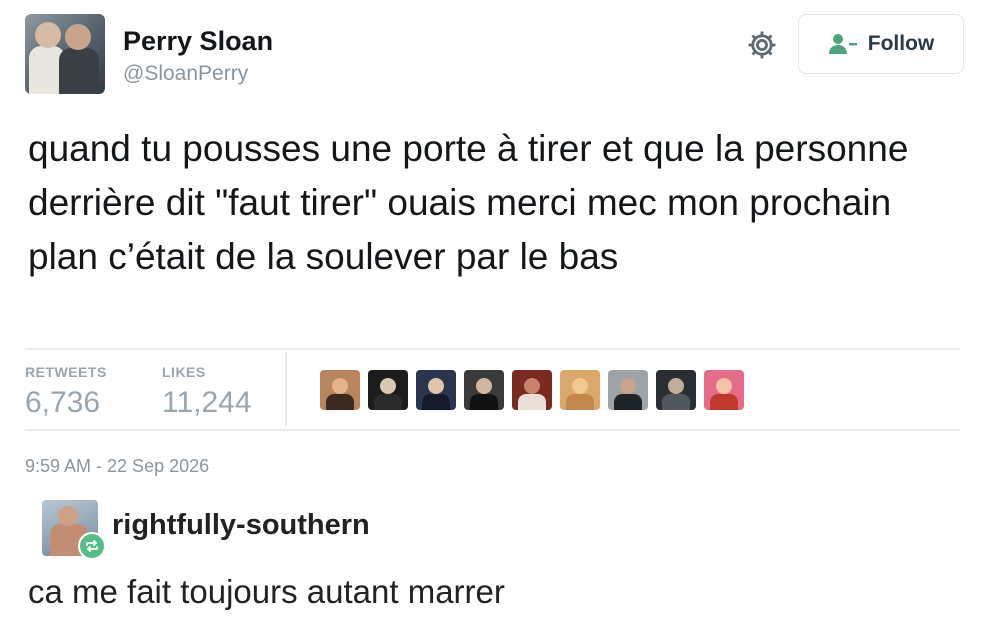  What do you see at coordinates (241, 525) in the screenshot?
I see `reblogger-username: rightfully-southern` at bounding box center [241, 525].